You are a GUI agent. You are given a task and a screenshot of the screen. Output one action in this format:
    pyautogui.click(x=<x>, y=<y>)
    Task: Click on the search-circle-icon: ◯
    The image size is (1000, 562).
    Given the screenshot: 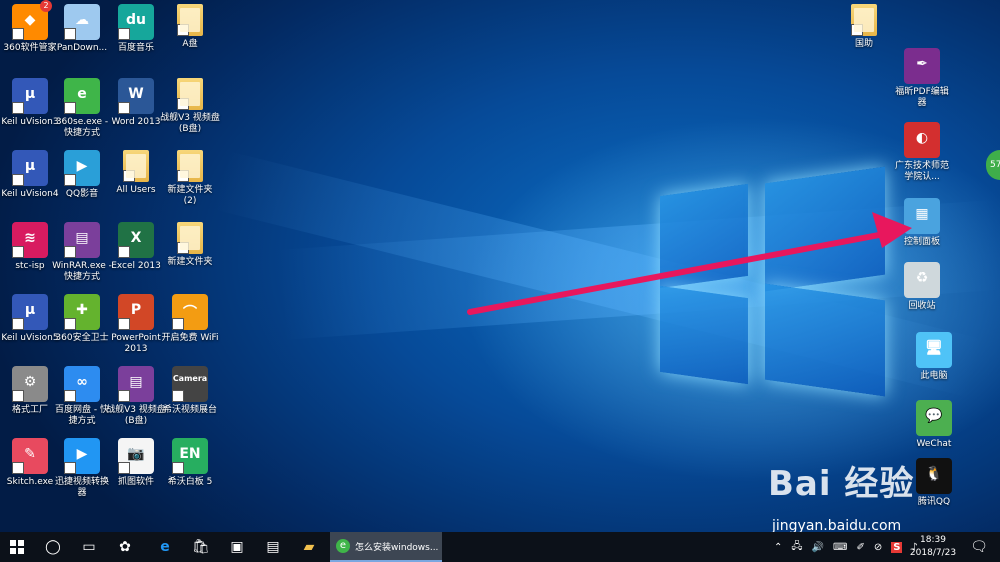 What is the action you would take?
    pyautogui.click(x=53, y=547)
    